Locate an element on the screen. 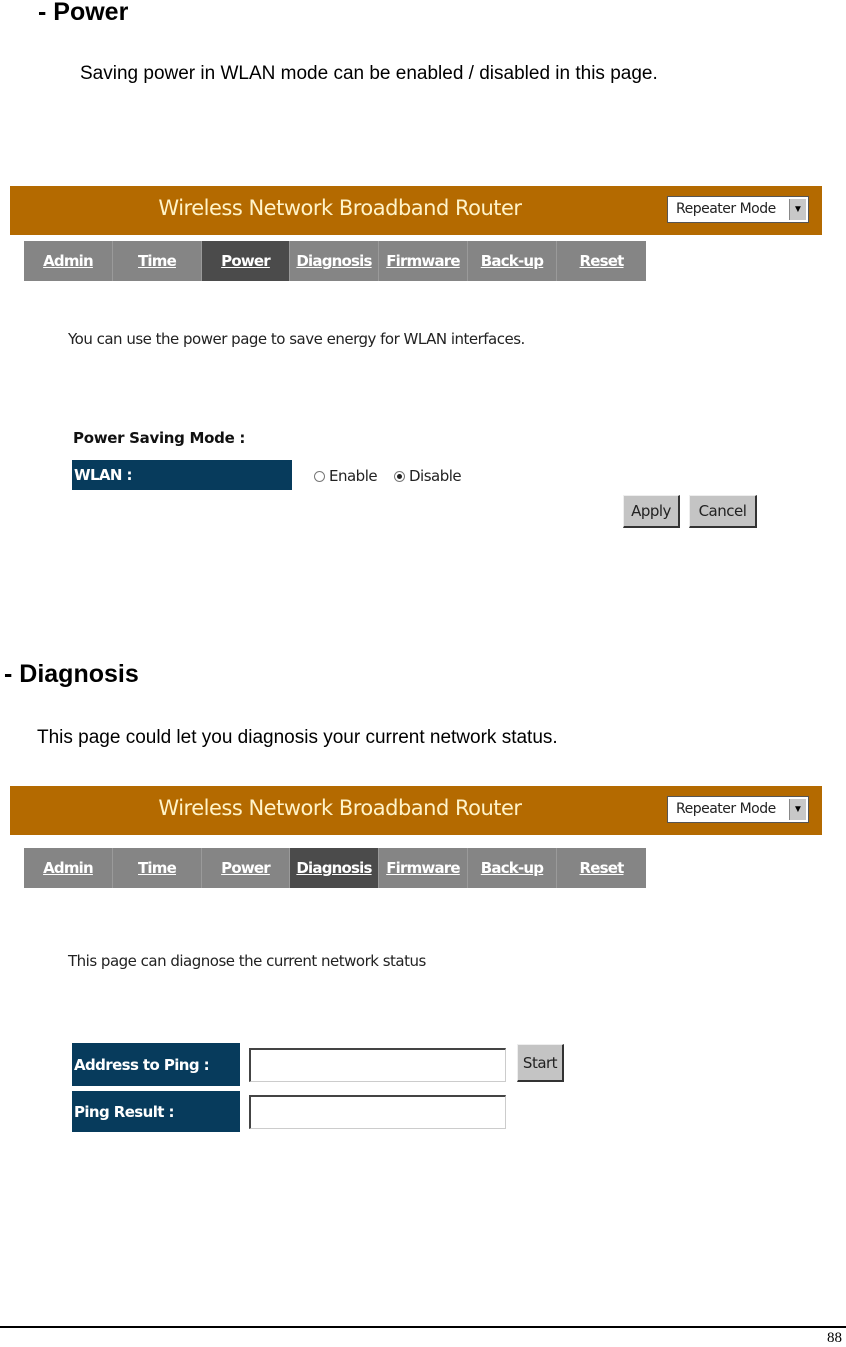 This screenshot has width=846, height=1347. radio-disable-label: Disable is located at coordinates (435, 476).